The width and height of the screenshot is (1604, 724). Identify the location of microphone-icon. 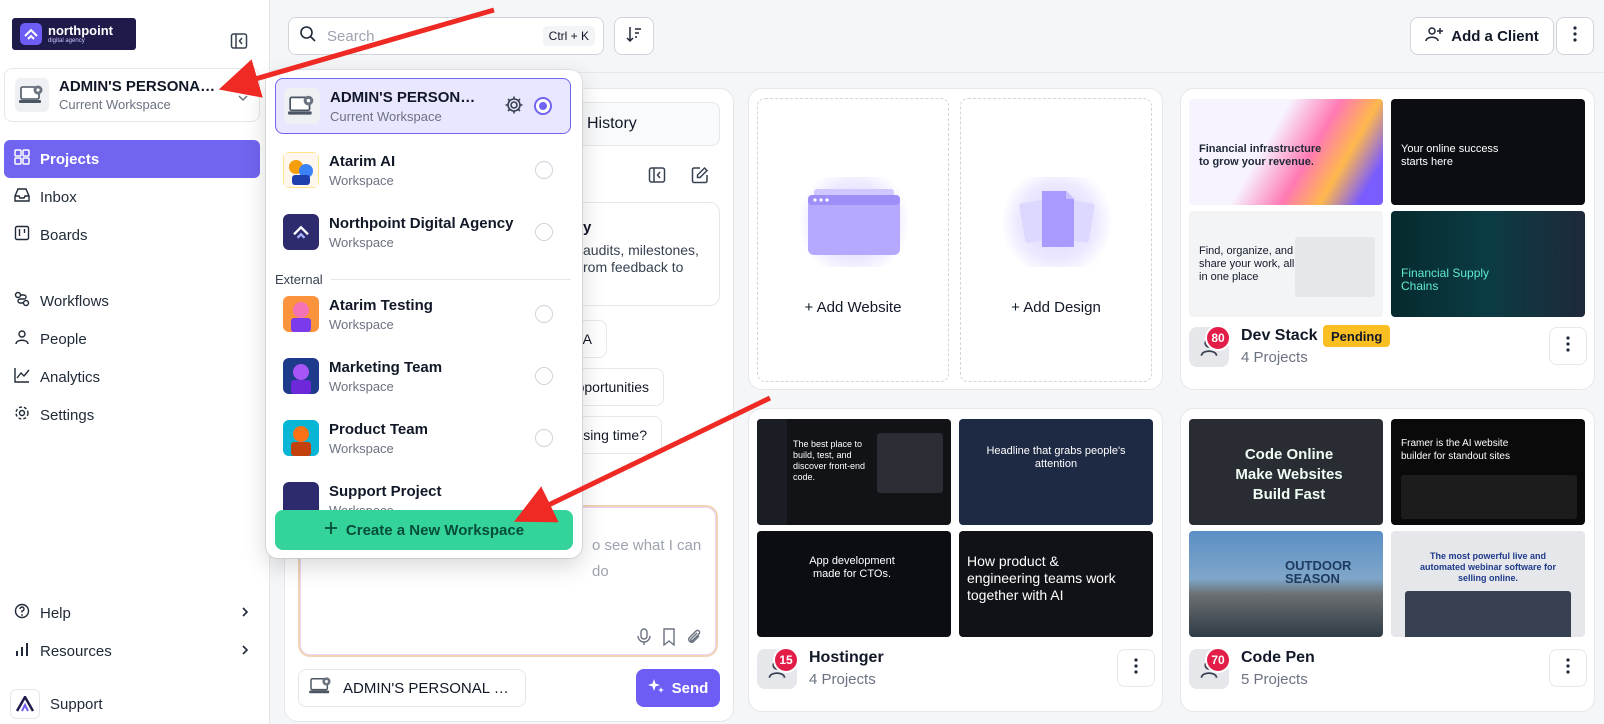
(644, 639).